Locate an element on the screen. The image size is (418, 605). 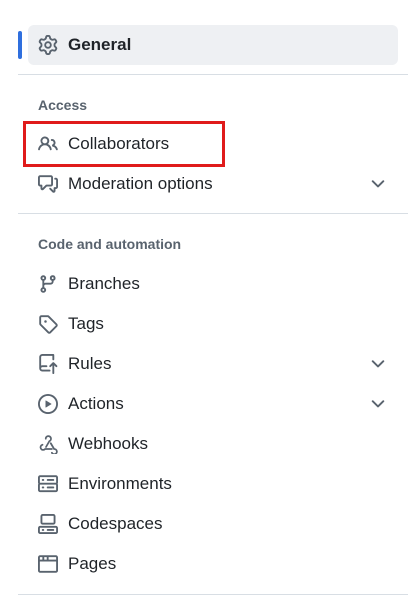
nav-item-label: Branches is located at coordinates (104, 283).